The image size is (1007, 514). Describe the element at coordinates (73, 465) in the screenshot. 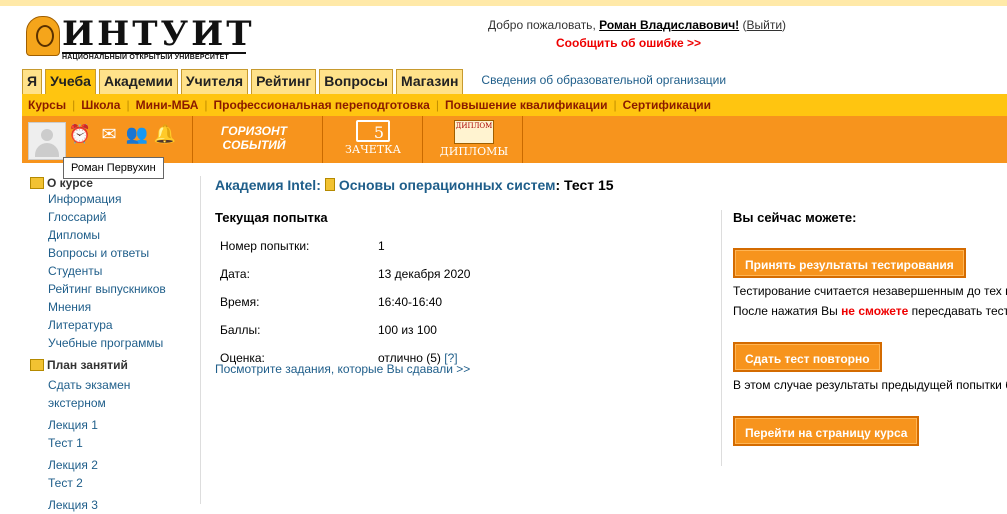

I see `plan-item-line1: Лекция 2` at that location.